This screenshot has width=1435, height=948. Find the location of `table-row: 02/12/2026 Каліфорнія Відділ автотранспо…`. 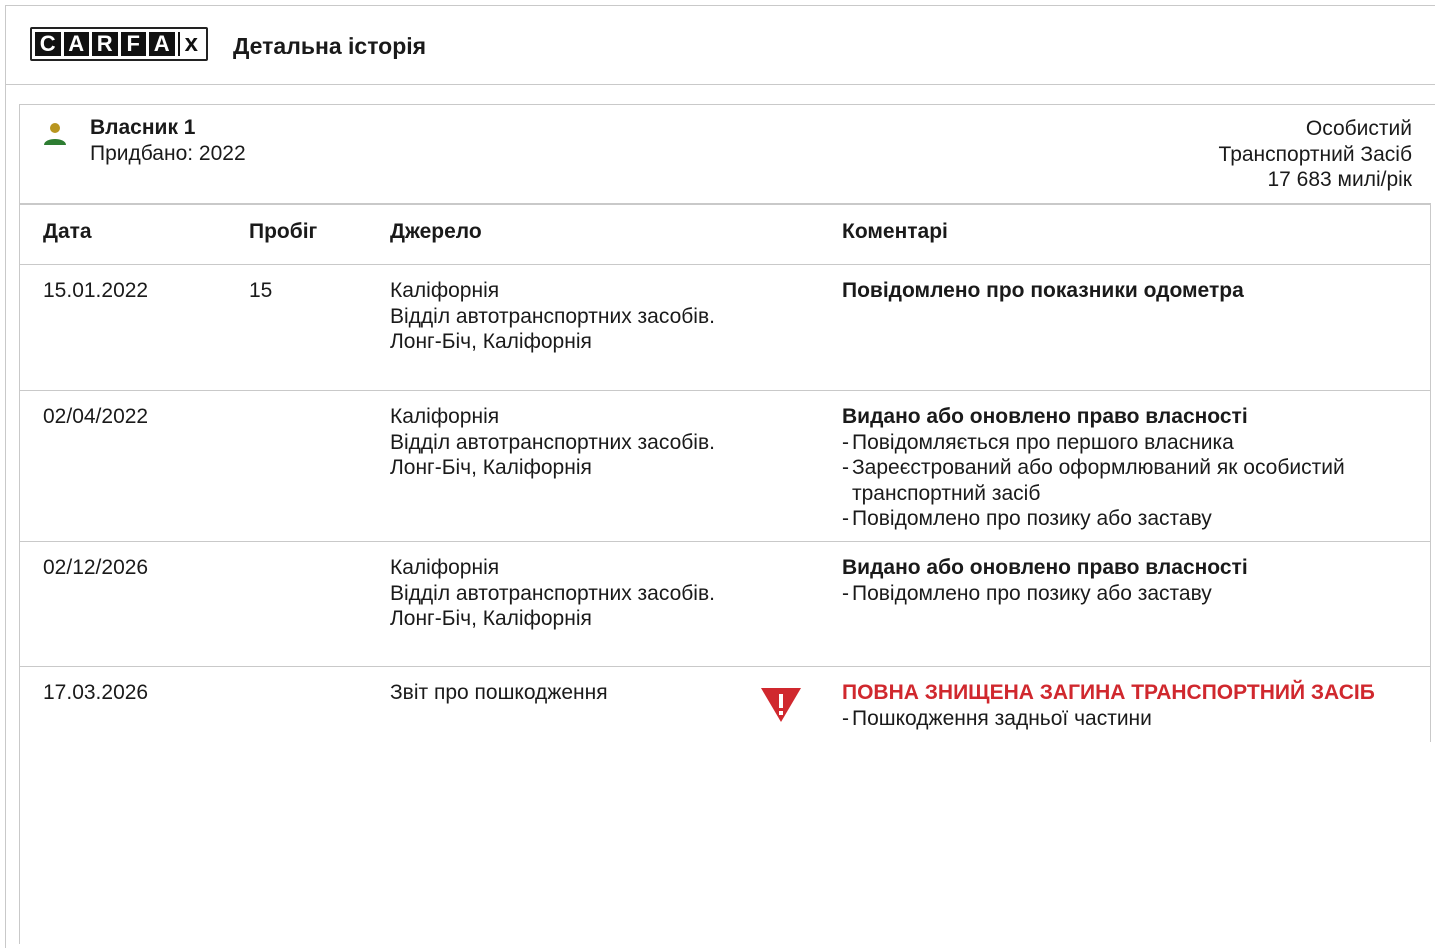

table-row: 02/12/2026 Каліфорнія Відділ автотранспо… is located at coordinates (725, 604).